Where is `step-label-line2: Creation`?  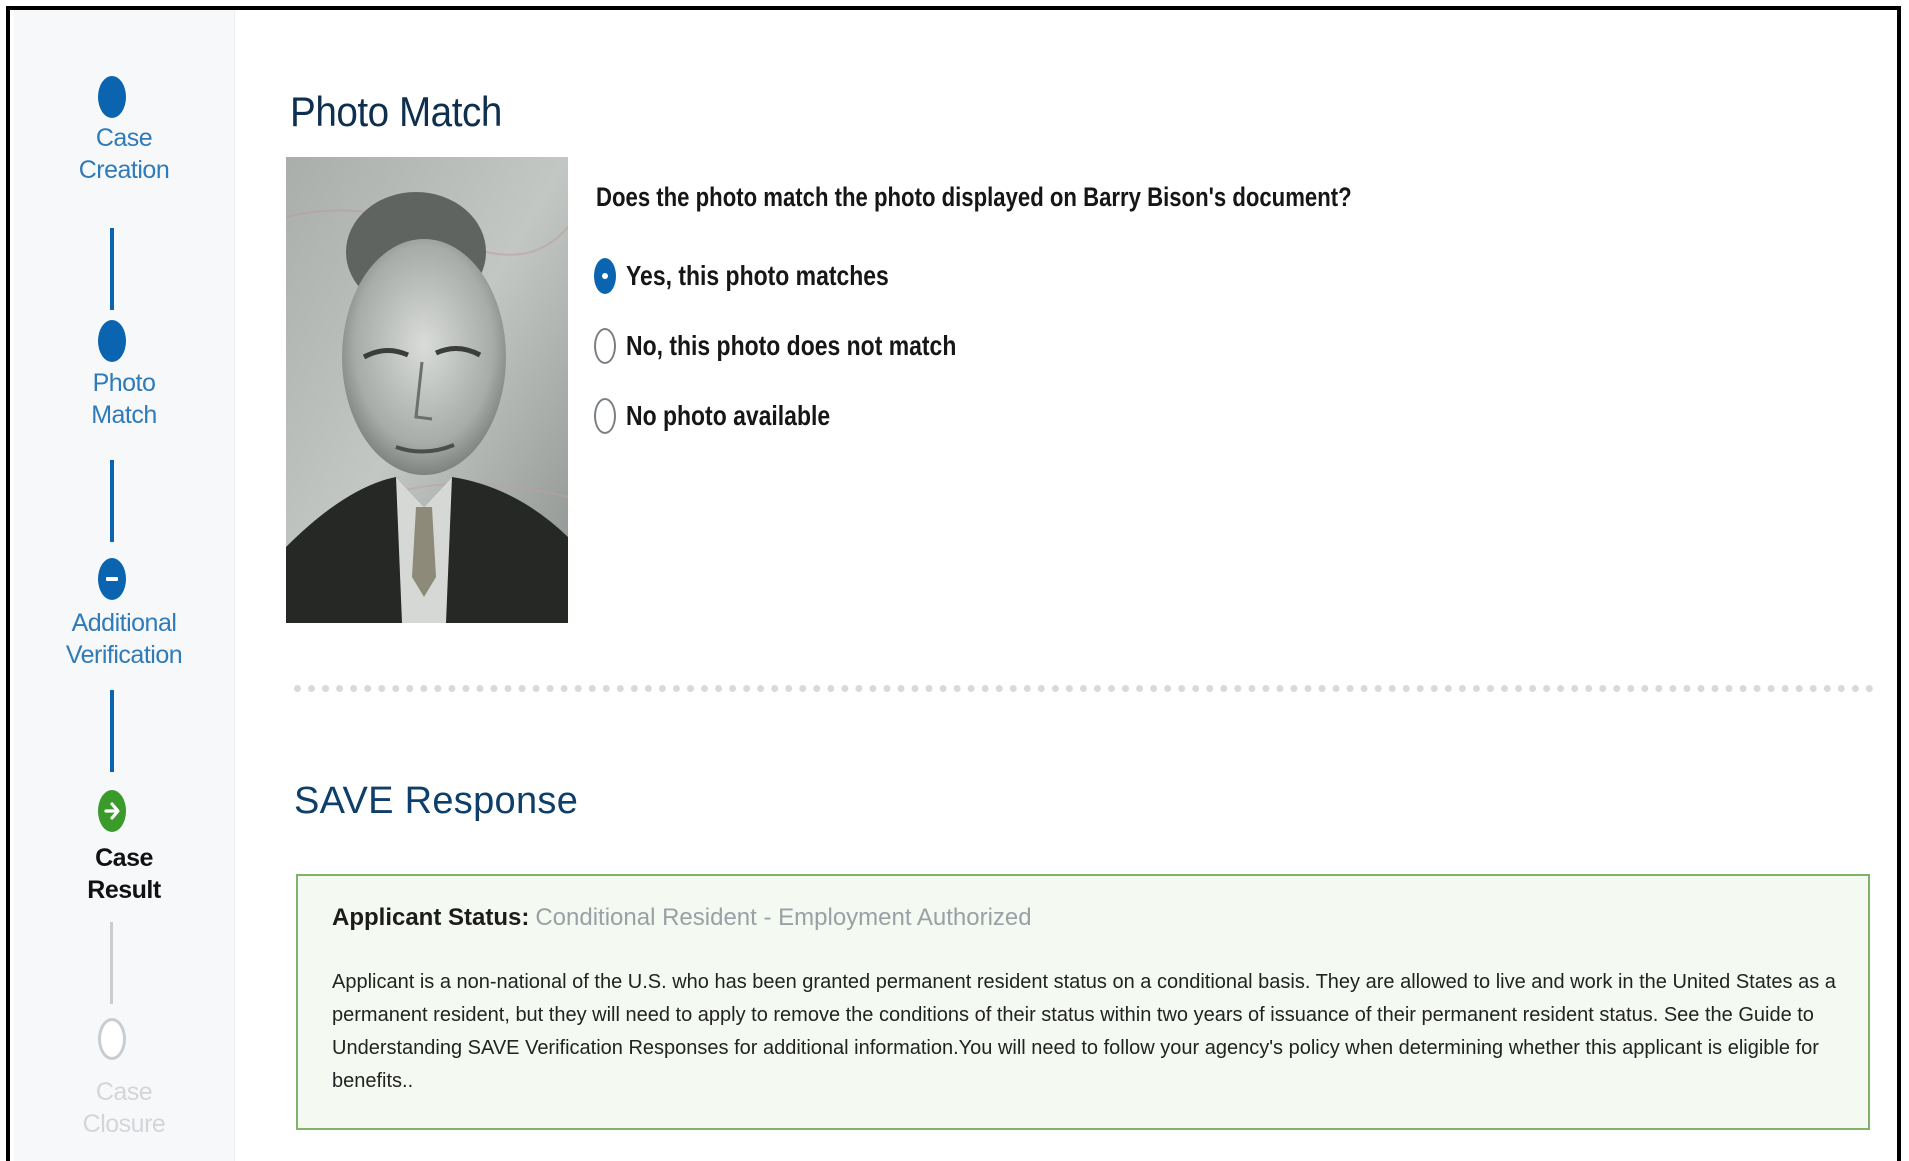 step-label-line2: Creation is located at coordinates (124, 170).